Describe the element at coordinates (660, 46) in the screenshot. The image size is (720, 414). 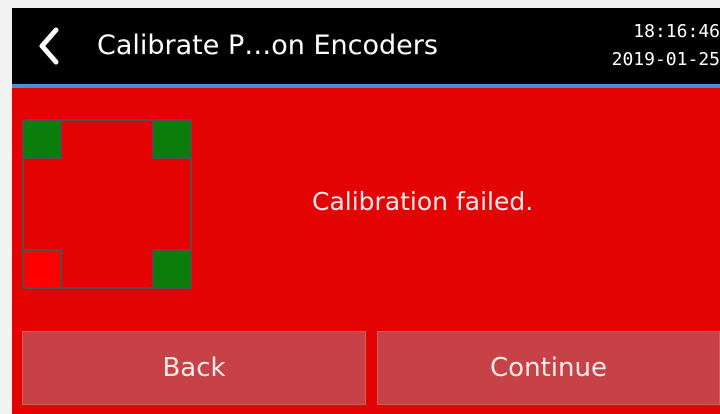
I see `clock: 18:16:46 2019-01-25` at that location.